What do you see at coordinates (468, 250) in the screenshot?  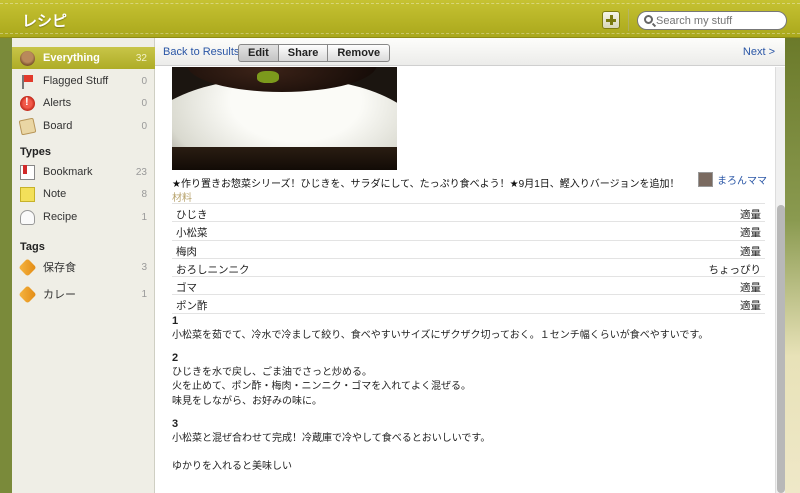 I see `table-row: 梅肉 適量` at bounding box center [468, 250].